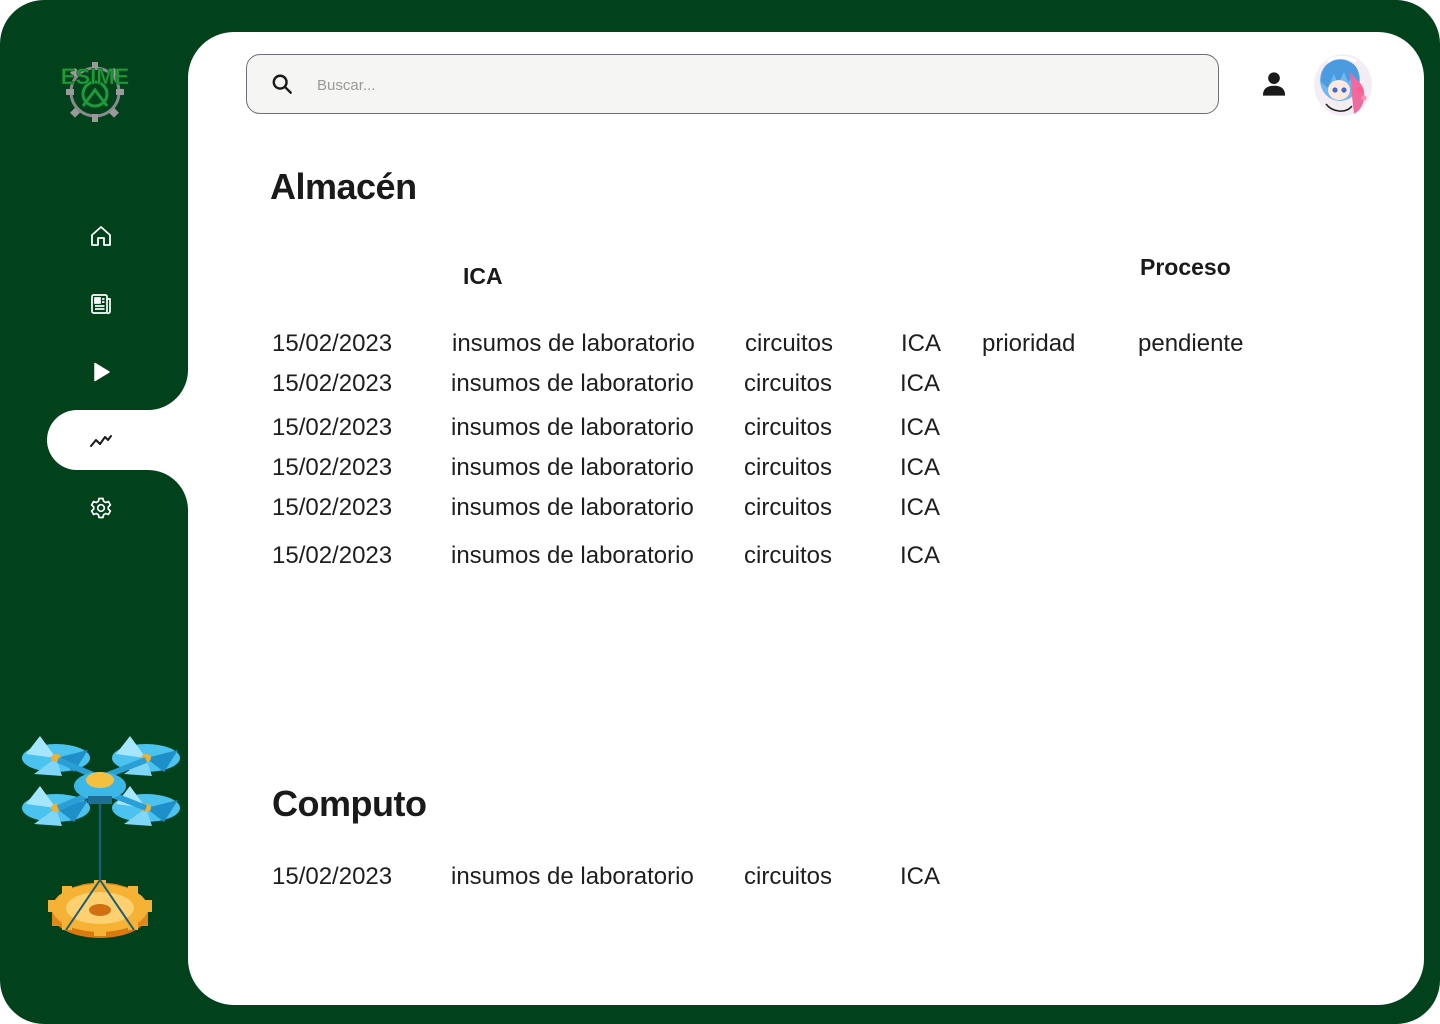 The height and width of the screenshot is (1024, 1440). I want to click on search-input, so click(747, 85).